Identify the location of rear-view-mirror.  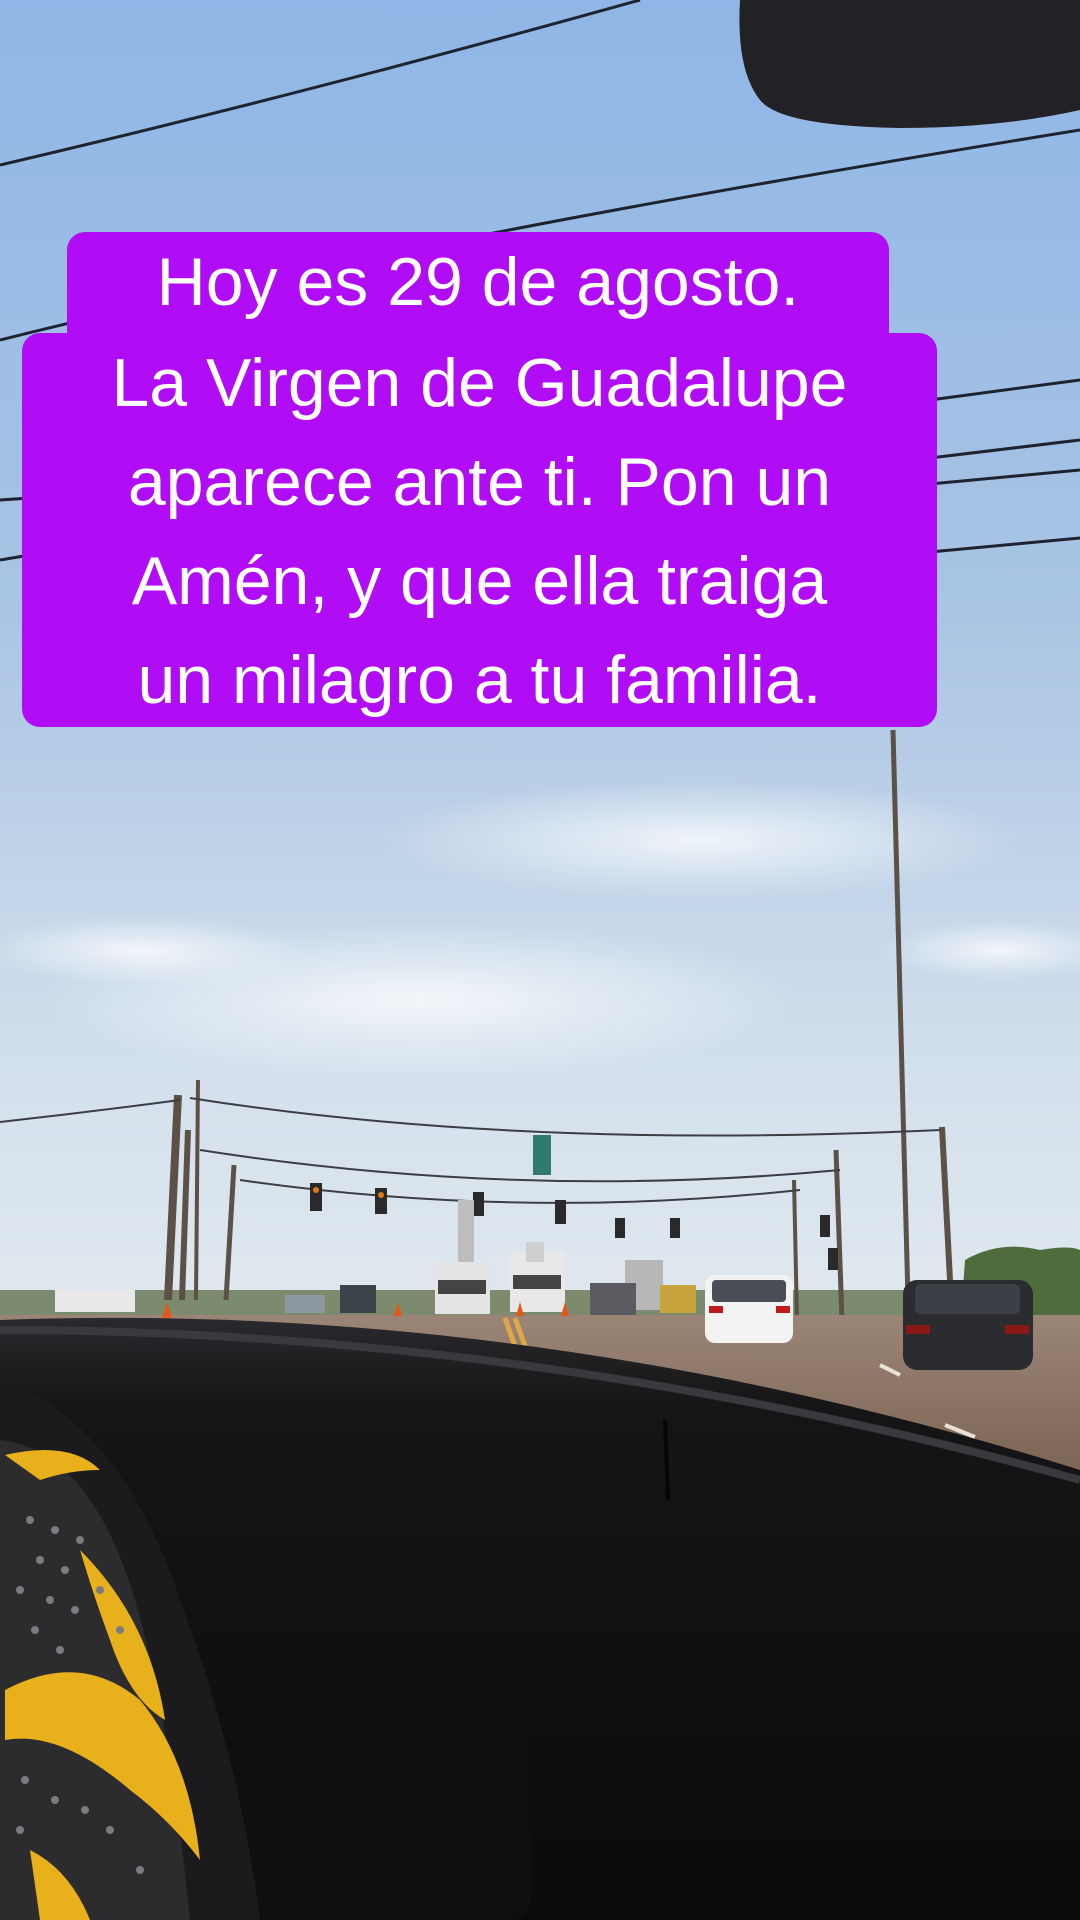
(909, 64).